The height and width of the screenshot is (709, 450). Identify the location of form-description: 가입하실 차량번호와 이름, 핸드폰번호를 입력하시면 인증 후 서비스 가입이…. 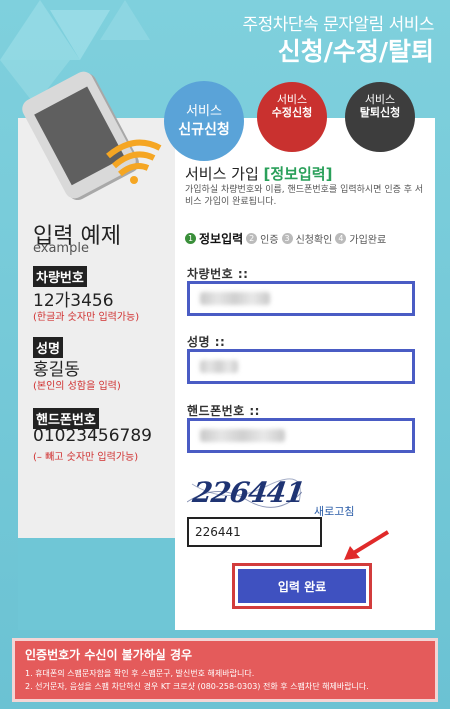
(304, 196).